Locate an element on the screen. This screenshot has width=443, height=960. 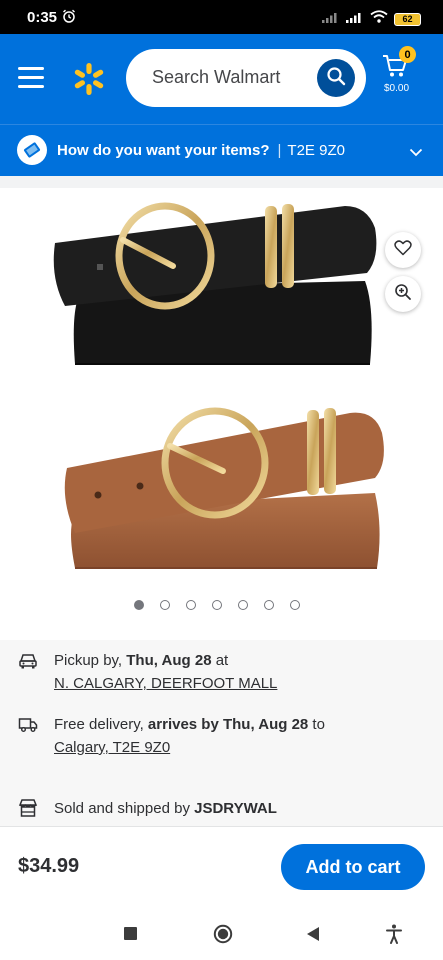
fulfillment-selector: How do you want your items? | T2E 9Z0 is located at coordinates (221, 150).